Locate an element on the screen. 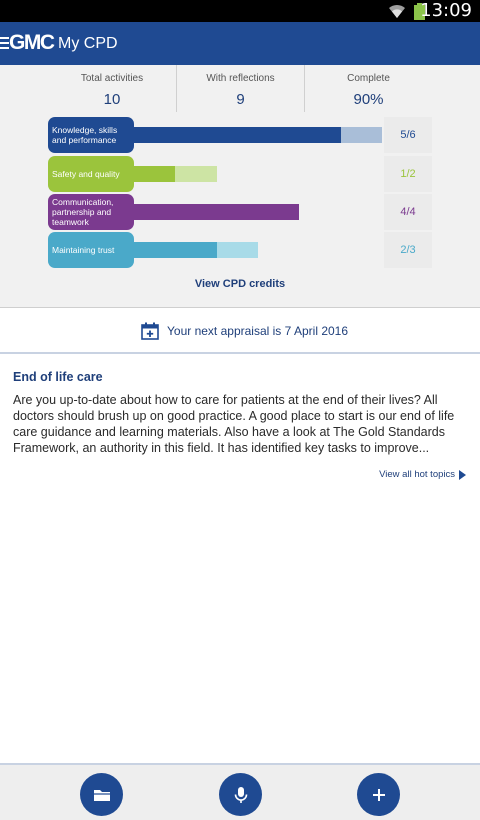 This screenshot has width=480, height=820. stat-label: Complete is located at coordinates (368, 78).